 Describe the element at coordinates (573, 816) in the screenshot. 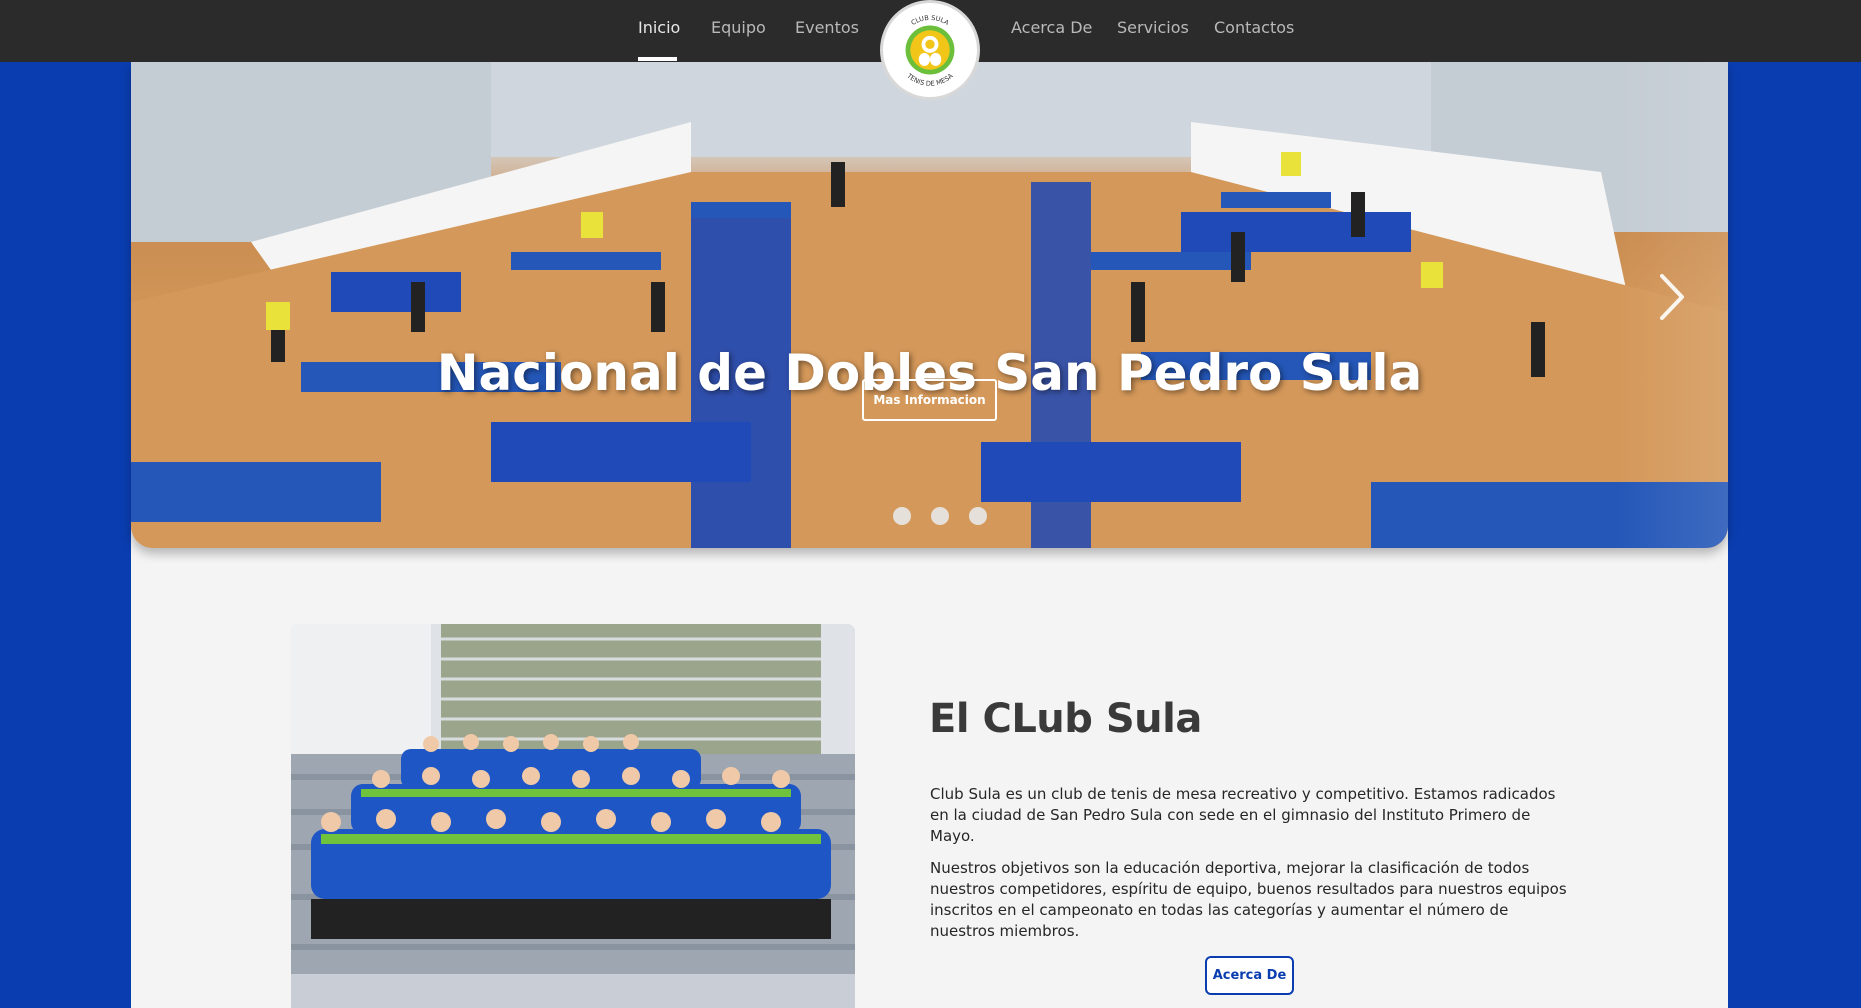

I see `team-photo` at that location.